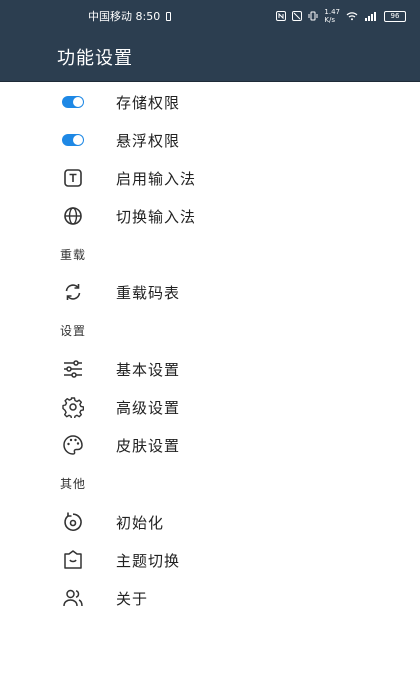  Describe the element at coordinates (210, 445) in the screenshot. I see `skin-settings-item: 皮肤设置` at that location.